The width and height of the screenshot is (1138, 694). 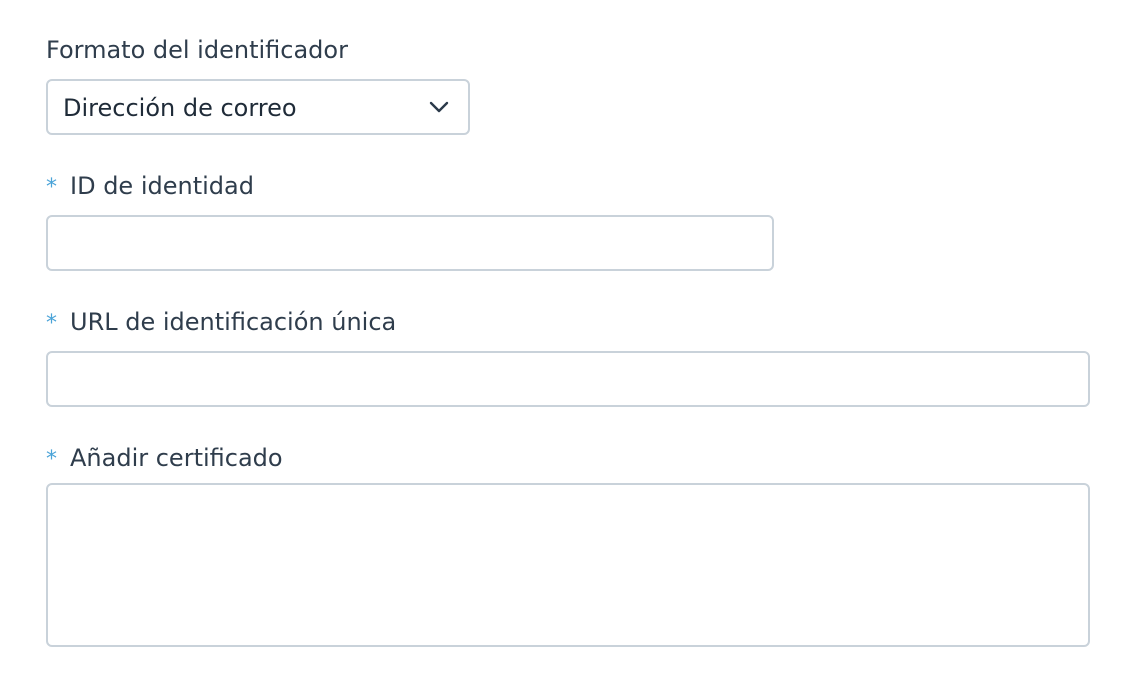 I want to click on unique-url-label: * URL de identificación única, so click(x=221, y=323).